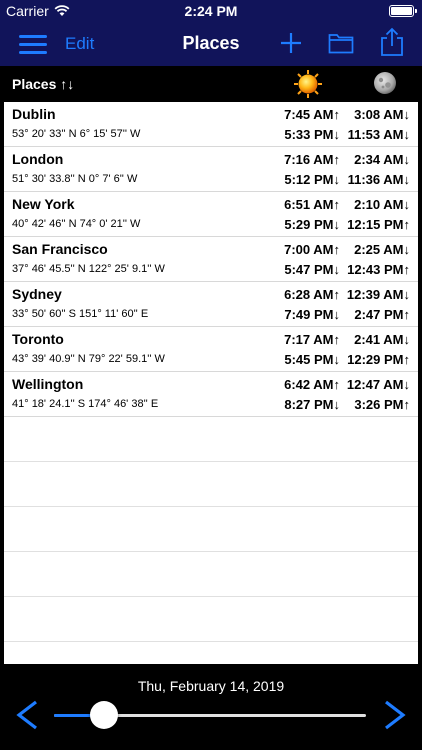 The image size is (422, 750). What do you see at coordinates (378, 134) in the screenshot?
I see `moonset-time: 11:53 AM↓` at bounding box center [378, 134].